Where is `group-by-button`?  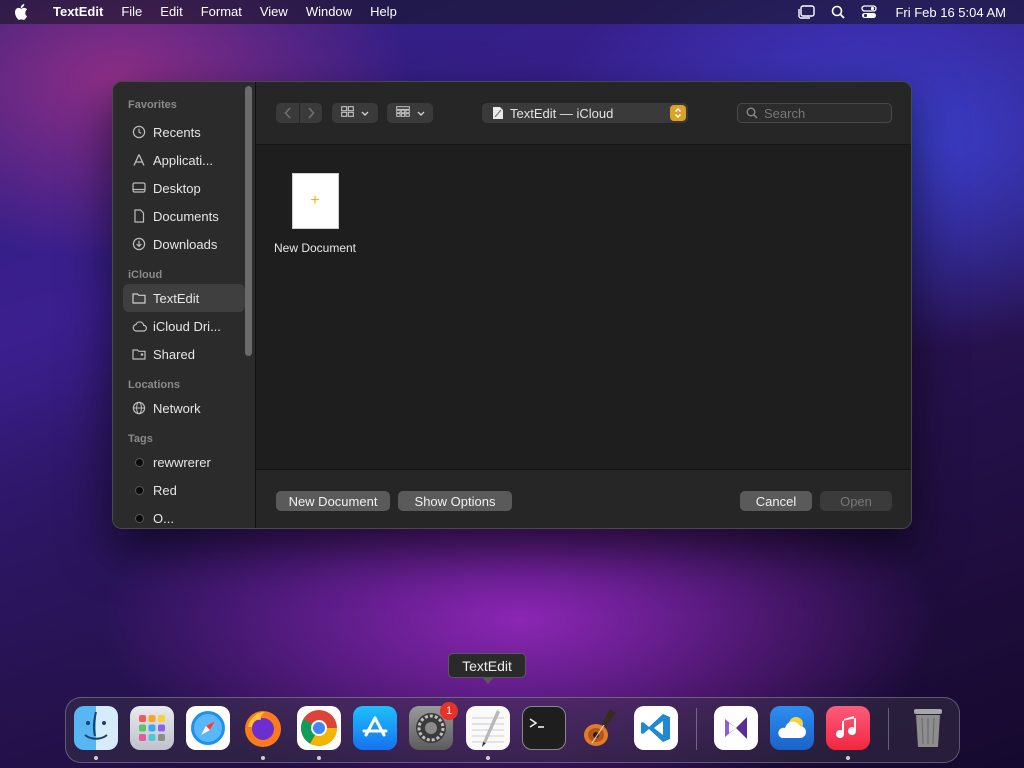
group-by-button is located at coordinates (410, 113).